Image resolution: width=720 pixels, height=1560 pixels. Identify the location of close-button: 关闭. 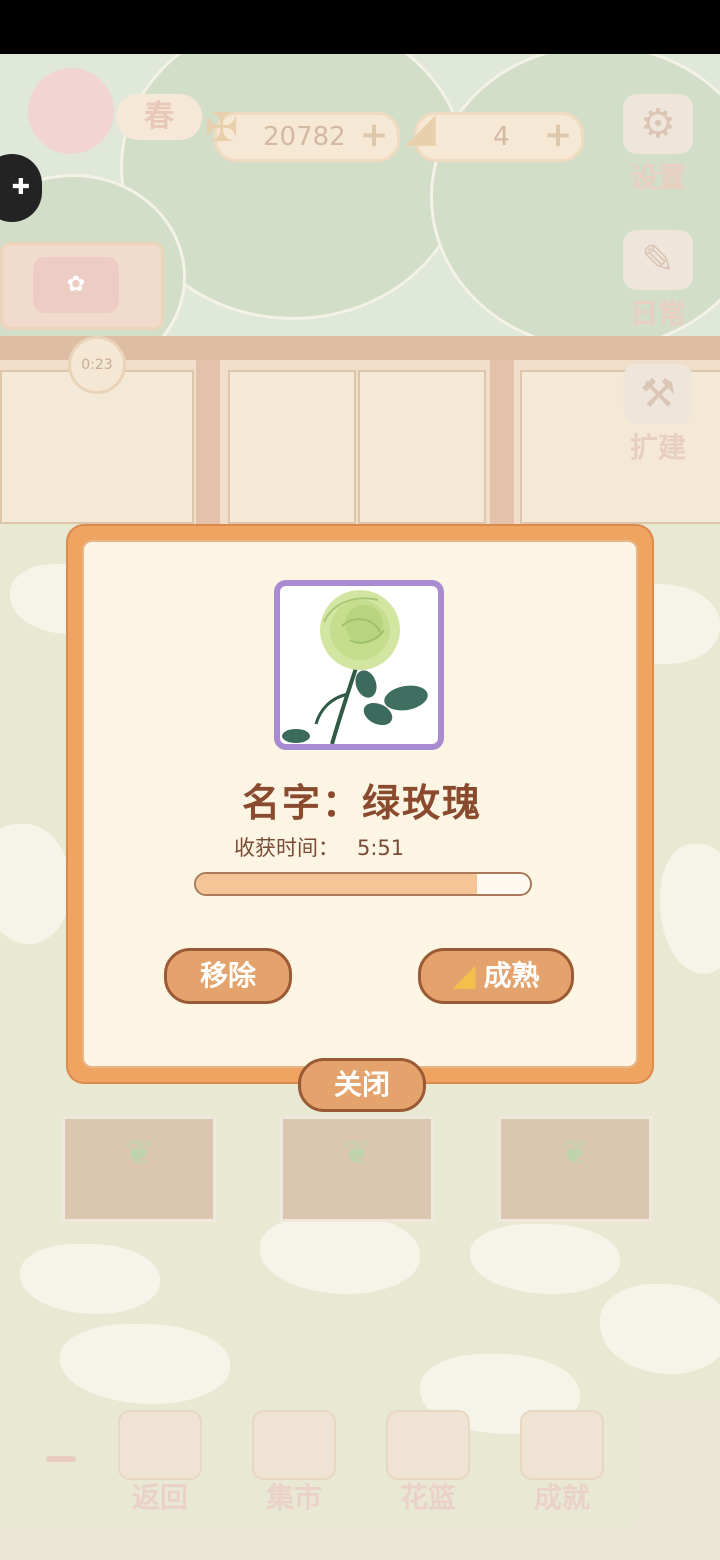
(362, 1085).